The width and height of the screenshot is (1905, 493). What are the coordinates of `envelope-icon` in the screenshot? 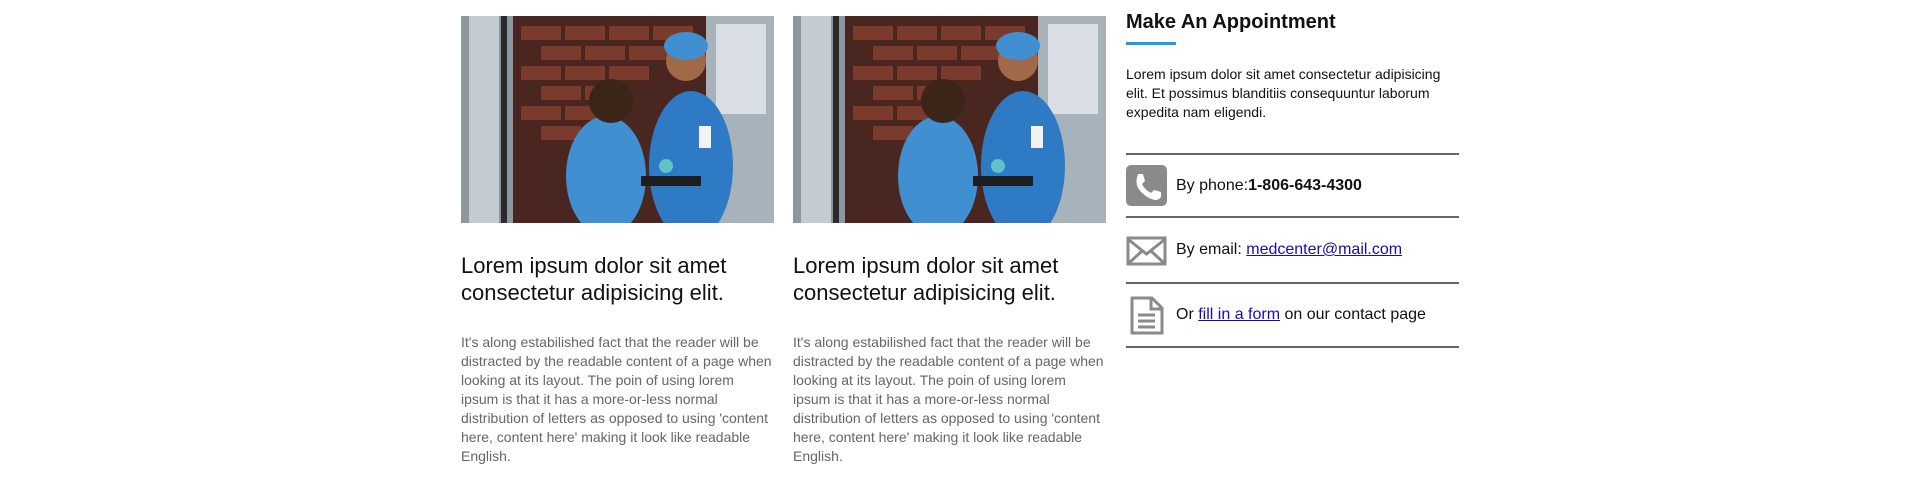 It's located at (1146, 250).